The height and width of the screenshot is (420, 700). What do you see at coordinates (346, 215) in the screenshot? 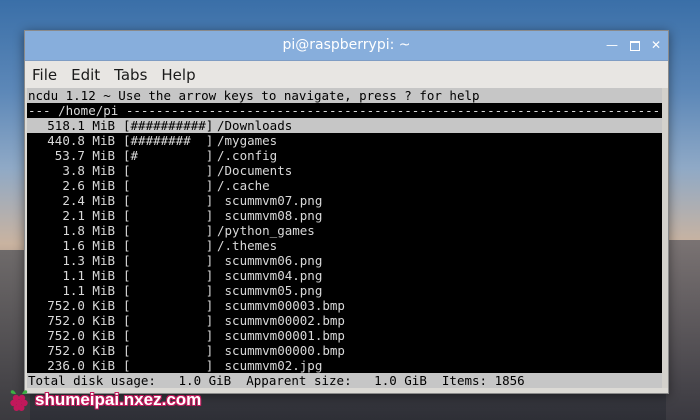
I see `file-row: 2.1 MiB [ ] scummvm08.png` at bounding box center [346, 215].